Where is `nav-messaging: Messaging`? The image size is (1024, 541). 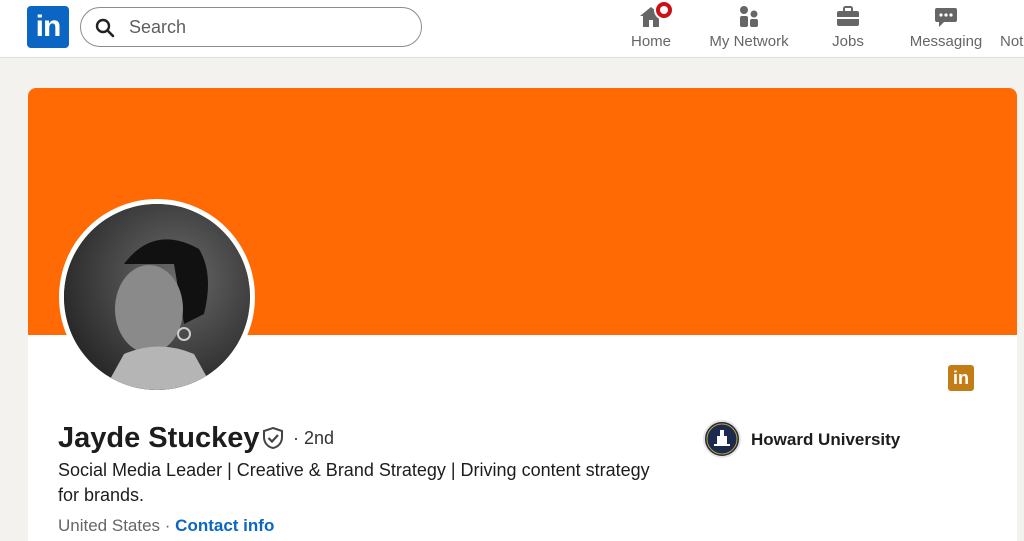 nav-messaging: Messaging is located at coordinates (946, 29).